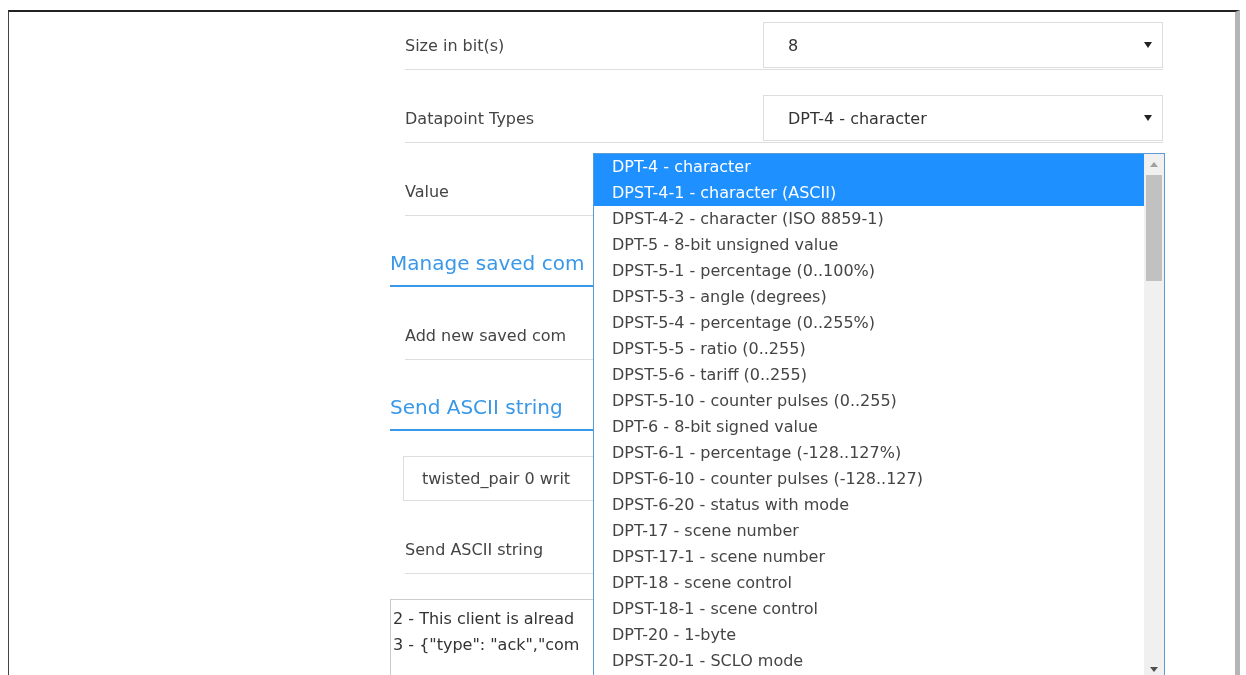 This screenshot has height=675, width=1246. What do you see at coordinates (1154, 164) in the screenshot?
I see `scroll-up-icon` at bounding box center [1154, 164].